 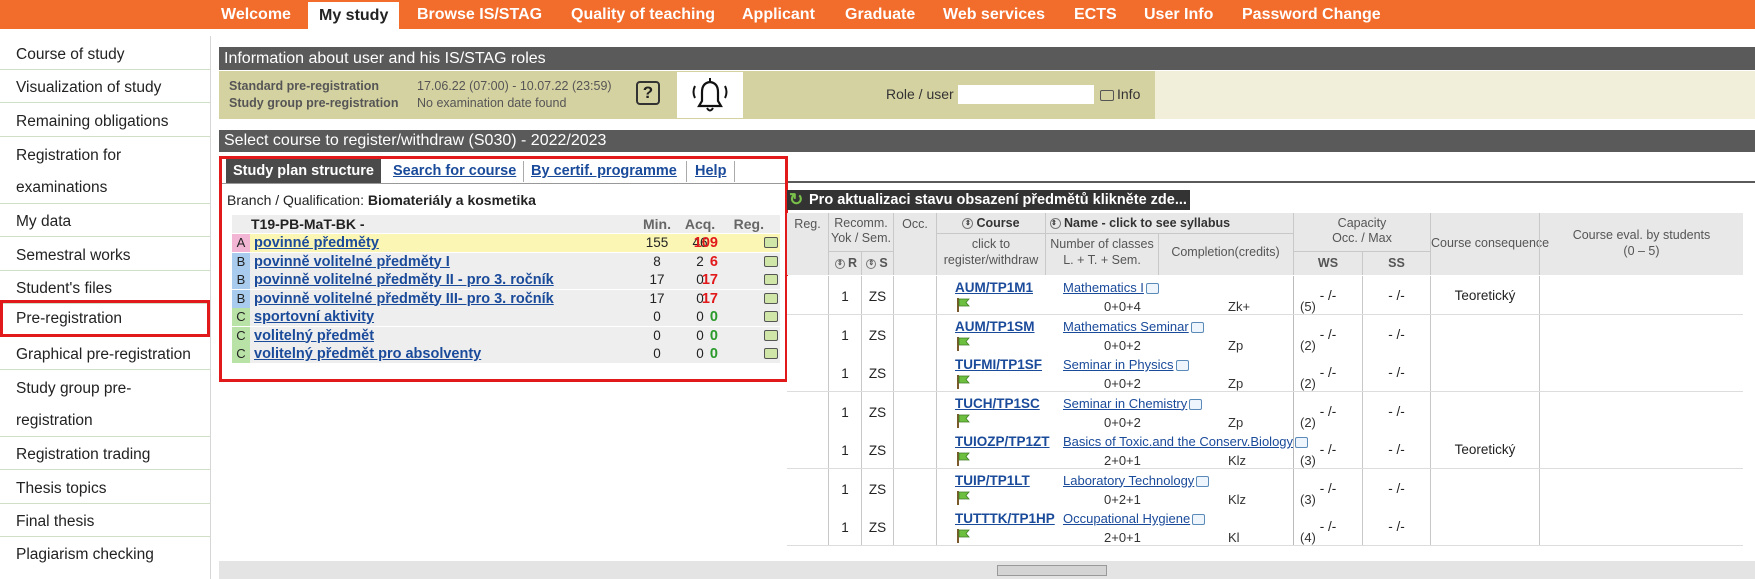 What do you see at coordinates (778, 14) in the screenshot?
I see `nav-applicant: Applicant` at bounding box center [778, 14].